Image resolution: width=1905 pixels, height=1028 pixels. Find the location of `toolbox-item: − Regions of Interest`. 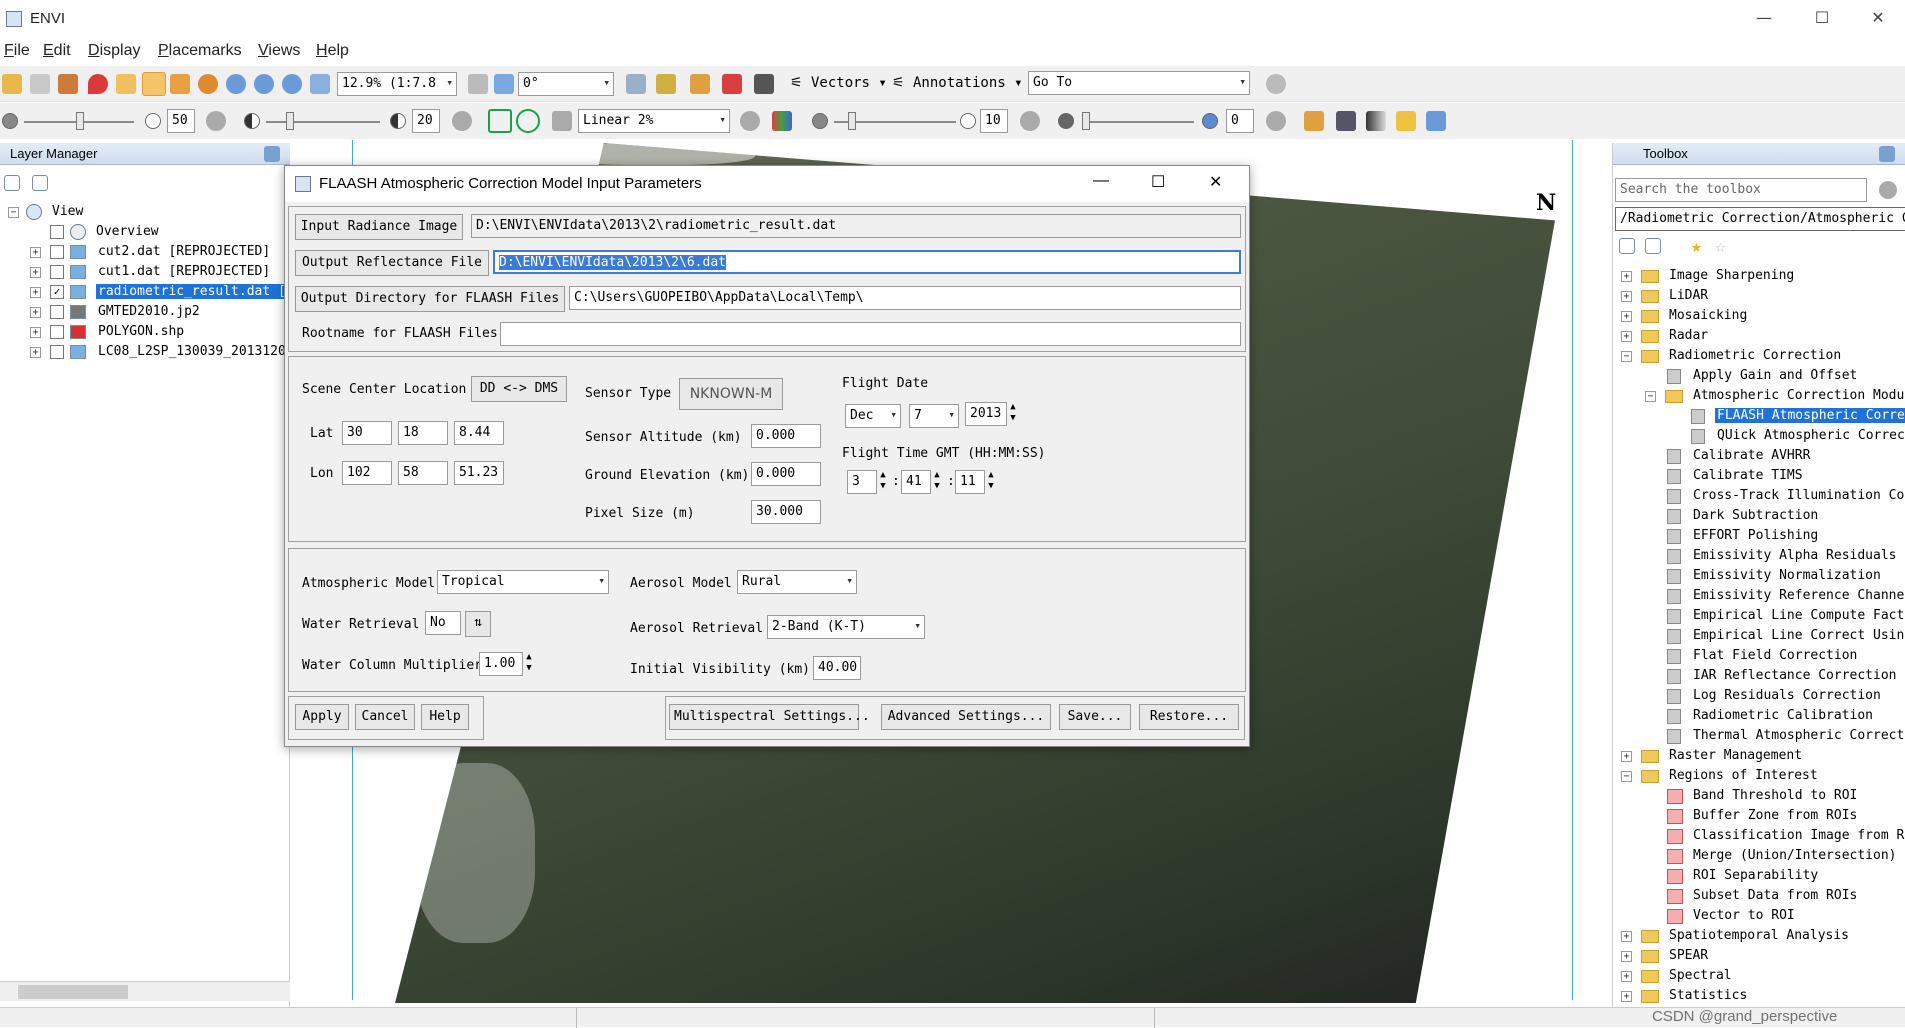

toolbox-item: − Regions of Interest is located at coordinates (1763, 777).